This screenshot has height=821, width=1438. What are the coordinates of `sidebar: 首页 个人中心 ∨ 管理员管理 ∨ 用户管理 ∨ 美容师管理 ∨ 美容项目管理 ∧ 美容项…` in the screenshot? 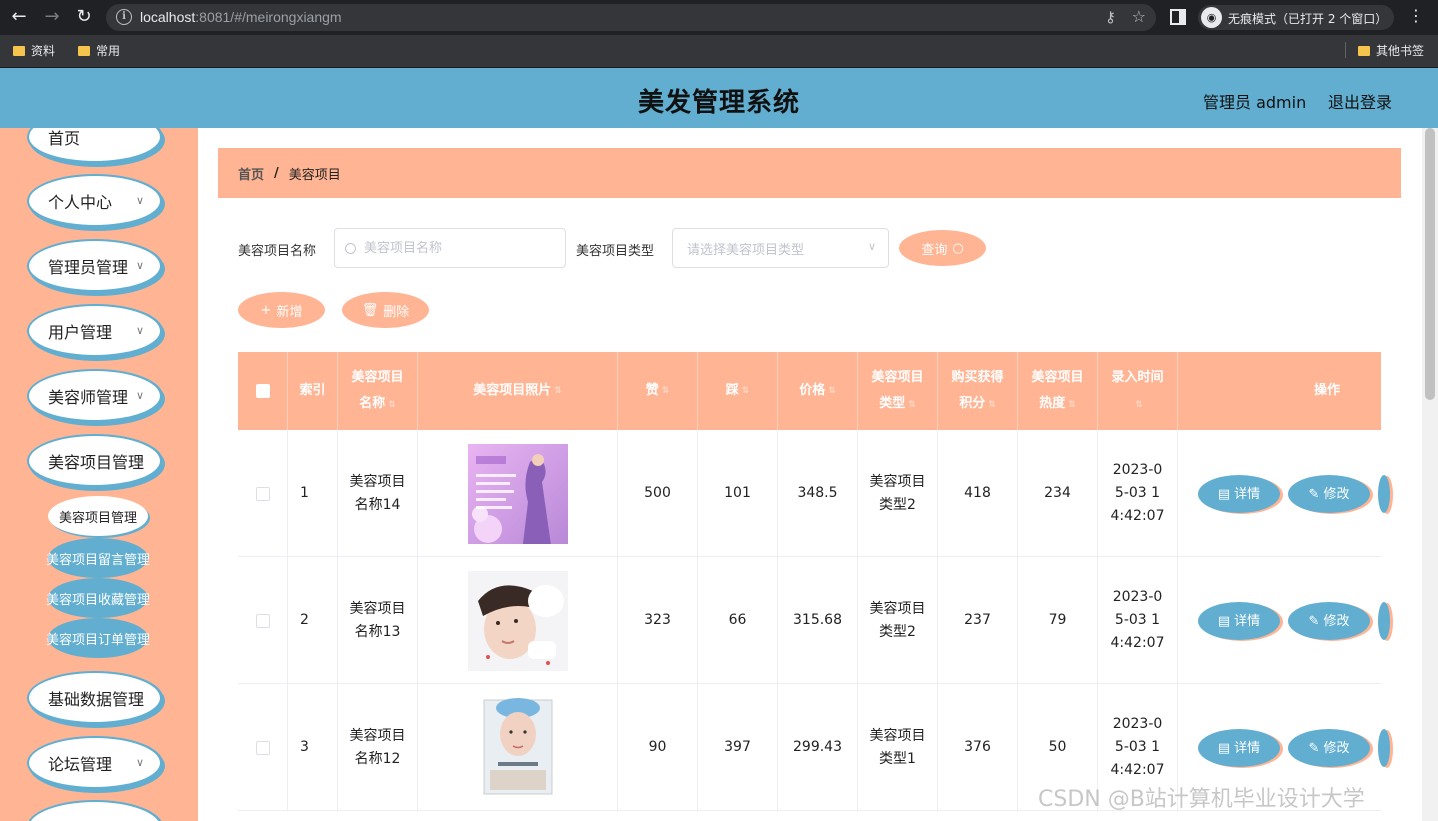 It's located at (99, 474).